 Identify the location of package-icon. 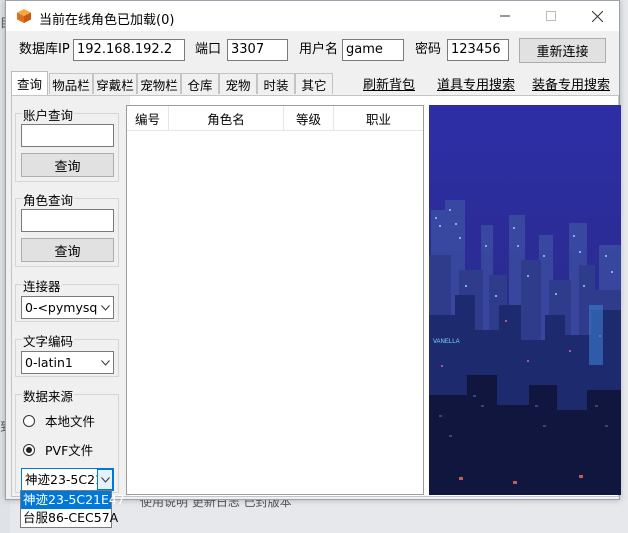
(24, 16).